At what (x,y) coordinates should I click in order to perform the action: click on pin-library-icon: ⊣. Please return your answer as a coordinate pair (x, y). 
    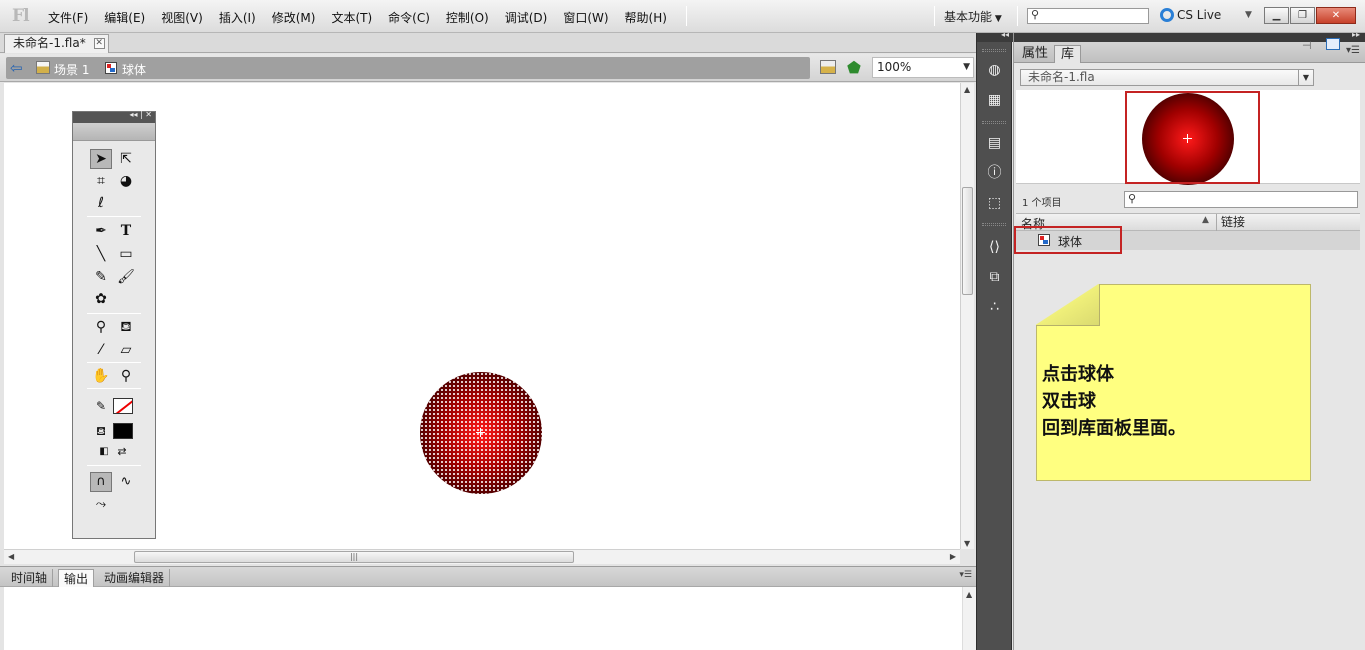
    Looking at the image, I should click on (1307, 45).